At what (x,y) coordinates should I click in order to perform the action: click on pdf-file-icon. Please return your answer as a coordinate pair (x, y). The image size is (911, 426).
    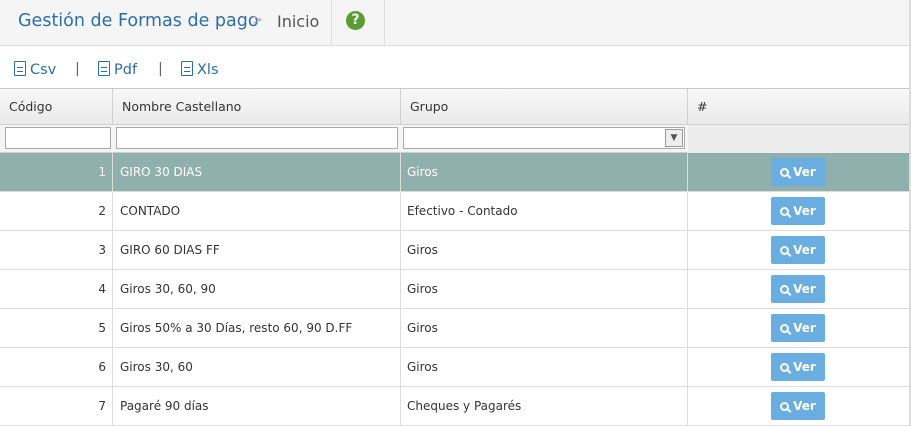
    Looking at the image, I should click on (104, 68).